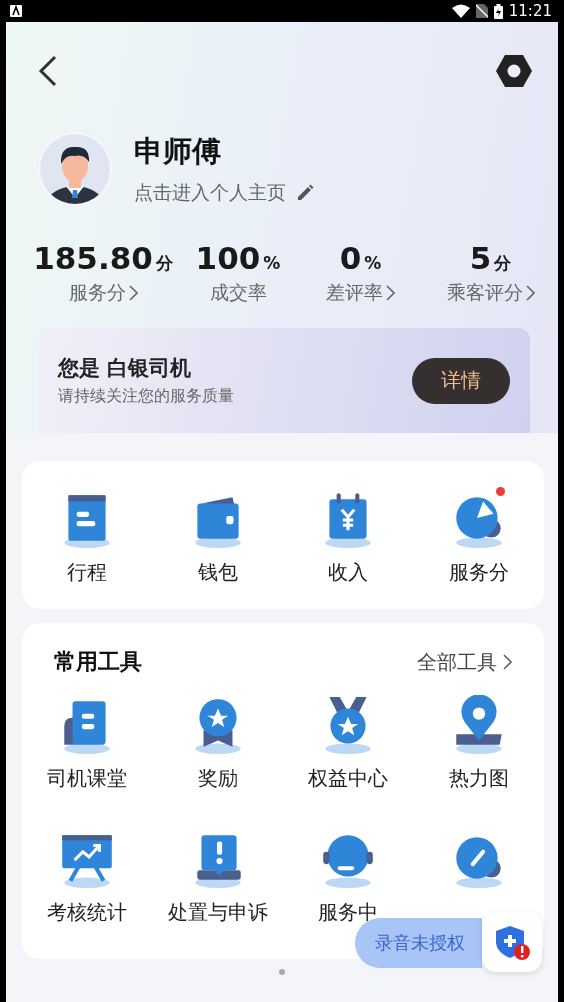  What do you see at coordinates (146, 396) in the screenshot?
I see `level-subtitle: 请持续关注您的服务质量` at bounding box center [146, 396].